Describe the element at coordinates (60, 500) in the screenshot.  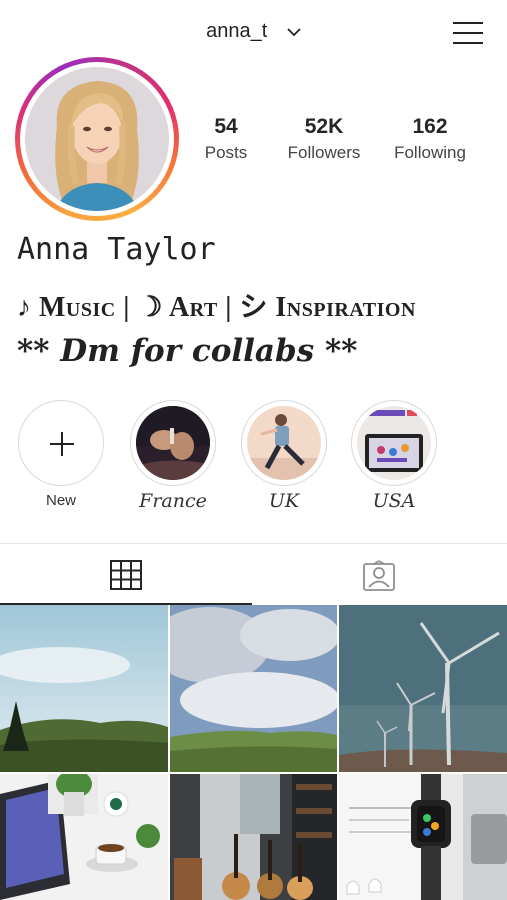
I see `highlight-label: New` at that location.